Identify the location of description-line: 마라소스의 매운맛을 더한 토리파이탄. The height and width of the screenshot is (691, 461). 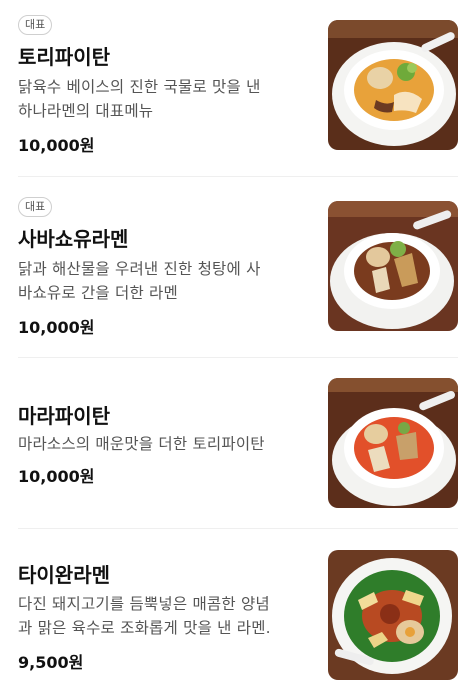
(141, 444).